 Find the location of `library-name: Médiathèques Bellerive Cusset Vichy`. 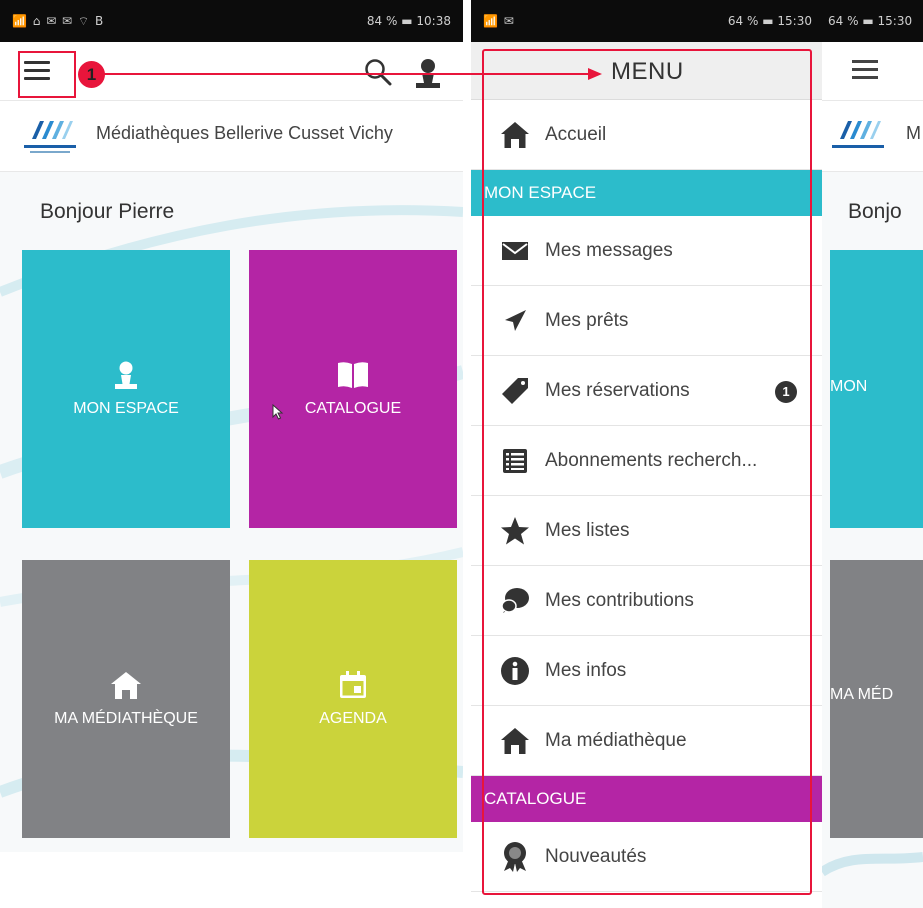

library-name: Médiathèques Bellerive Cusset Vichy is located at coordinates (244, 133).